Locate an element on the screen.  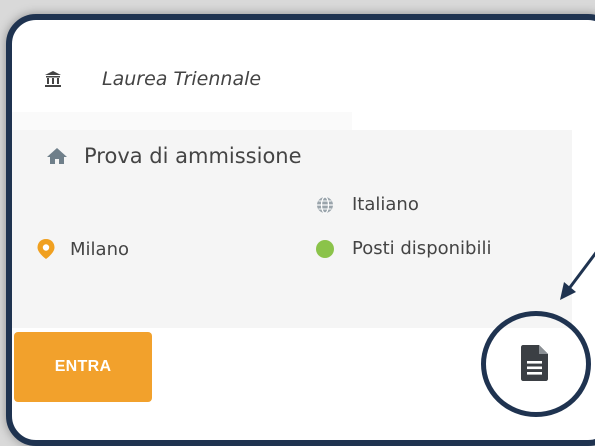
city-row: Milano is located at coordinates (82, 249).